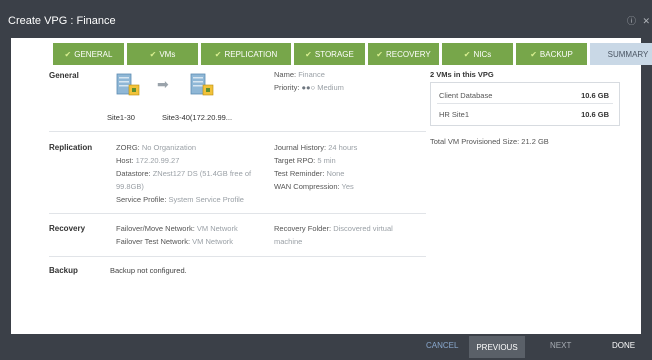  I want to click on recovery-folder-field: Recovery Folder: Discovered virtual, so click(333, 228).